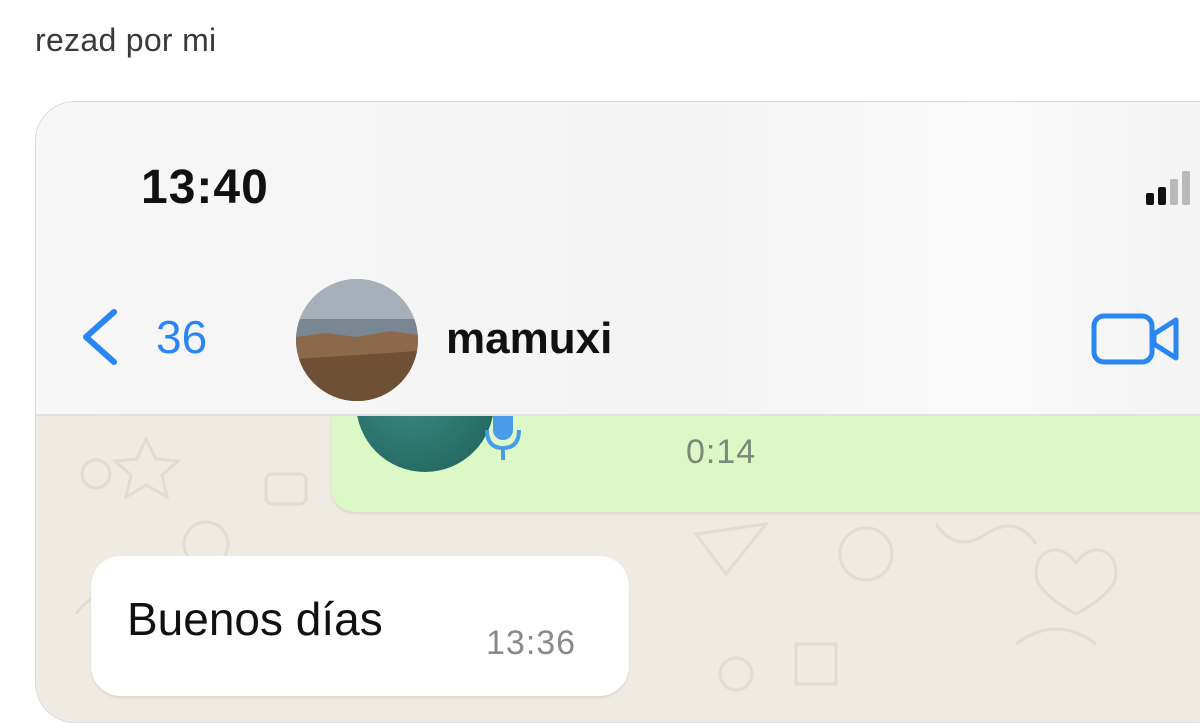 The image size is (1200, 723). Describe the element at coordinates (100, 337) in the screenshot. I see `chevron-left-icon` at that location.